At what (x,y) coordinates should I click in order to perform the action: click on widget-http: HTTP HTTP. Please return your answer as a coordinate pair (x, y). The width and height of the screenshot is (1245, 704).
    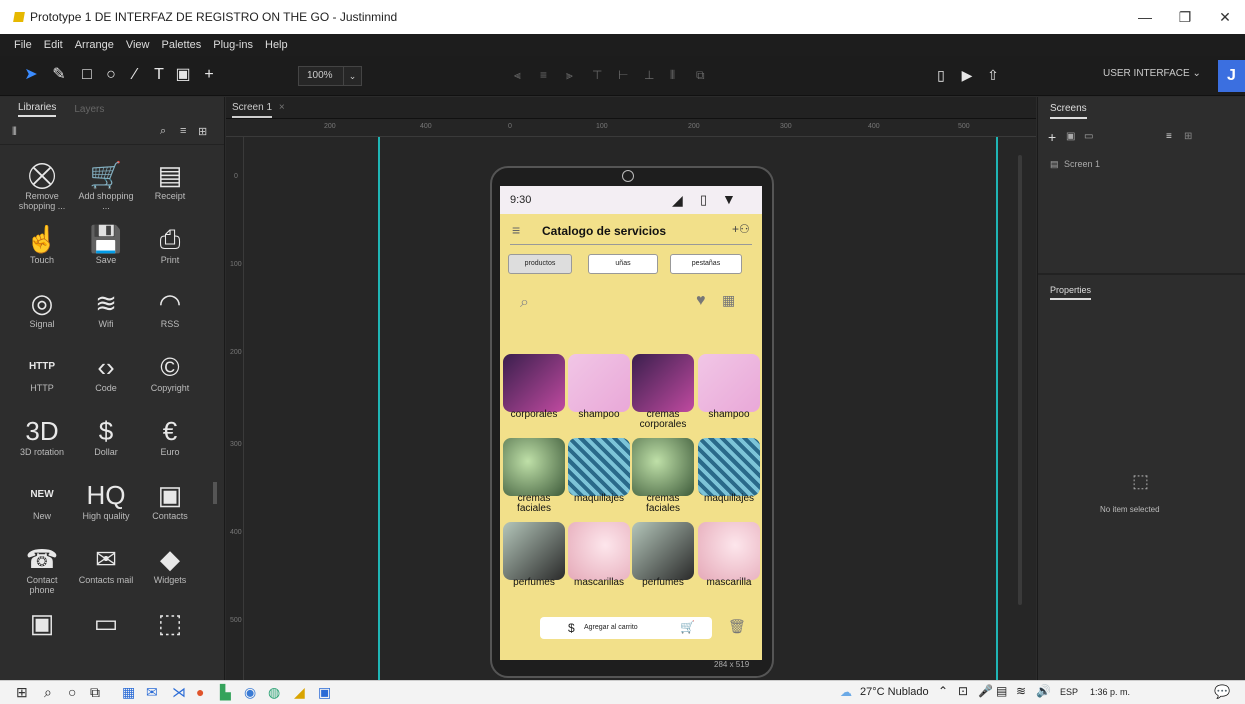
    Looking at the image, I should click on (42, 372).